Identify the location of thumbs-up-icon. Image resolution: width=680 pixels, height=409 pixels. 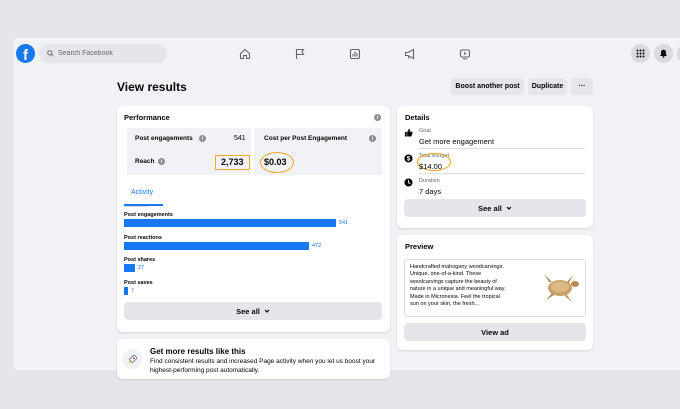
(408, 132).